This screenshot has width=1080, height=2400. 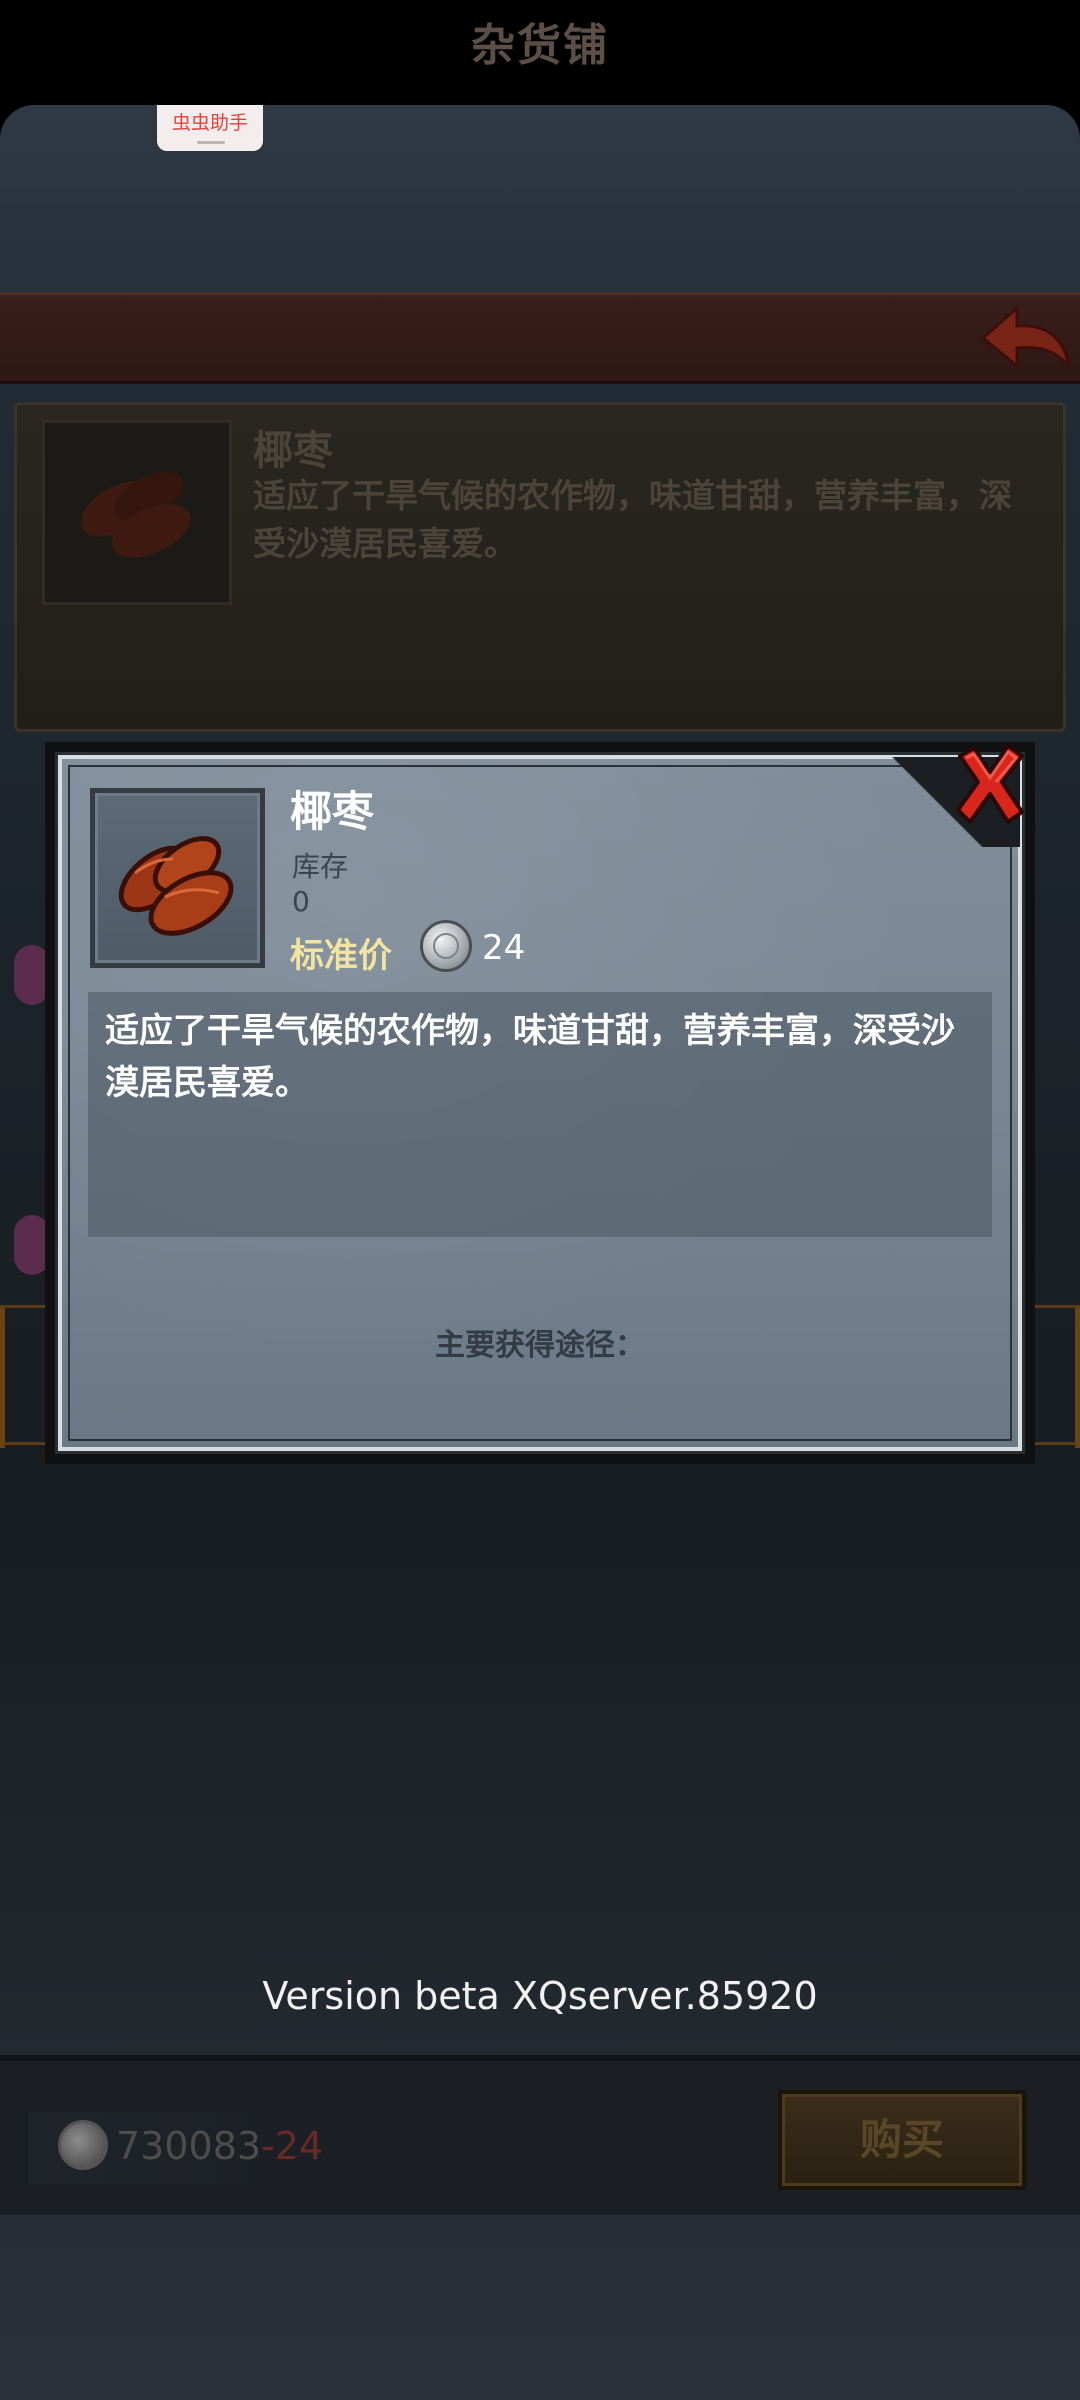 I want to click on price-value: 24, so click(x=504, y=948).